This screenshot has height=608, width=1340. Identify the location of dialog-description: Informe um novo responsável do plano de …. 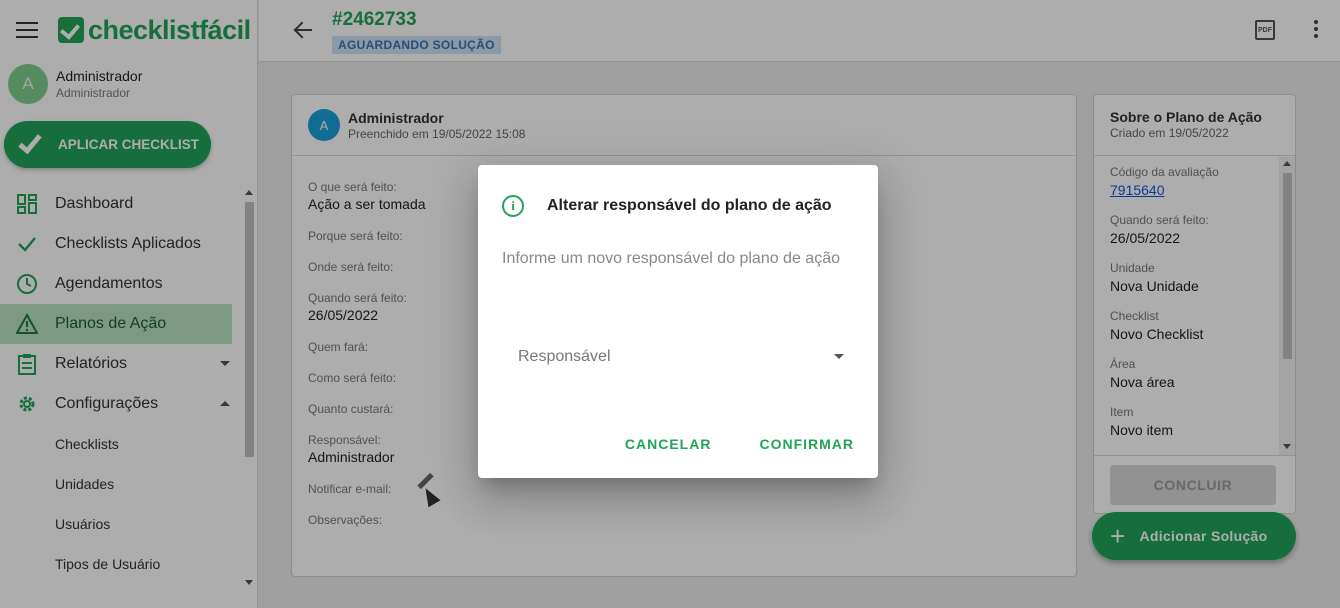
(671, 258).